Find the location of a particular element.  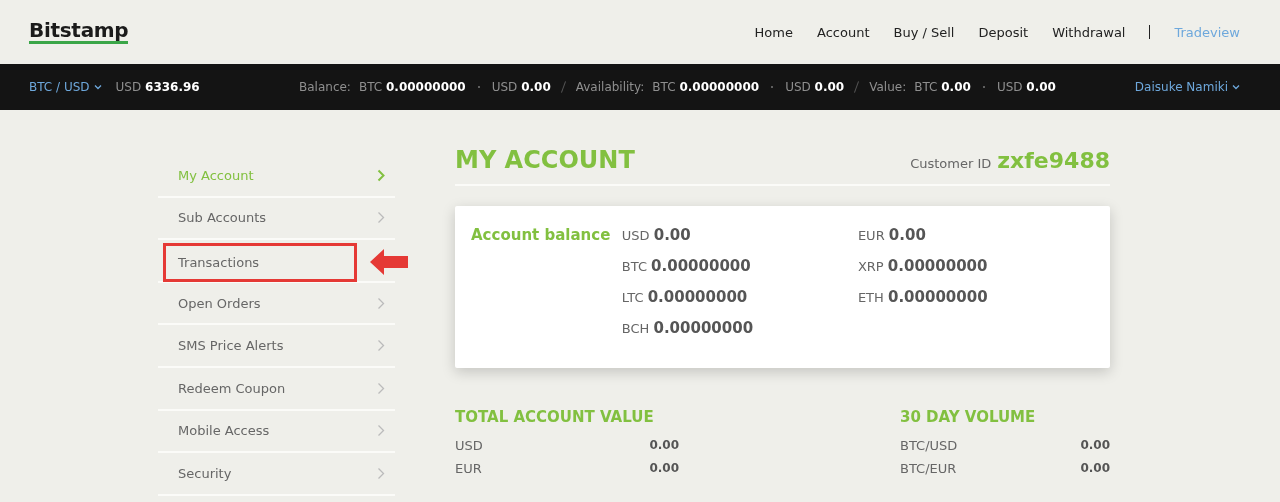

stat-label: Balance: is located at coordinates (325, 87).